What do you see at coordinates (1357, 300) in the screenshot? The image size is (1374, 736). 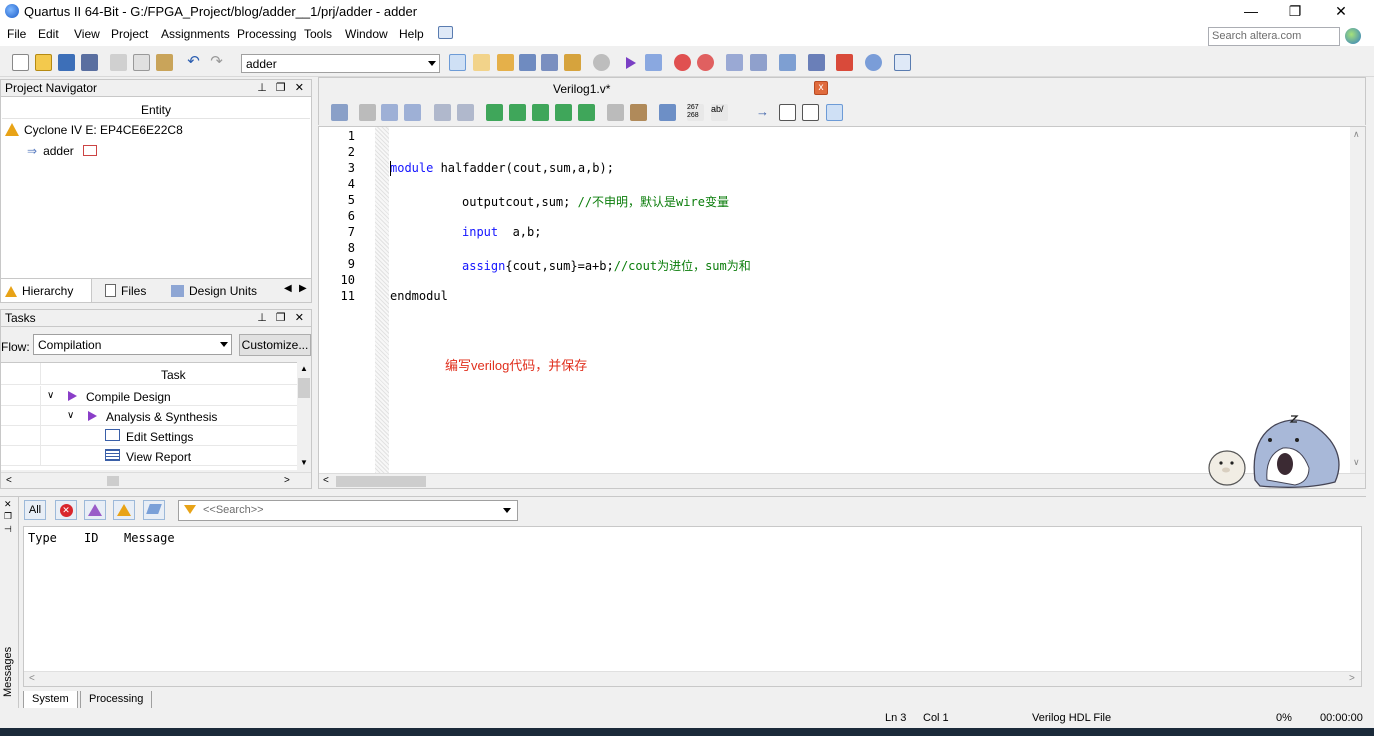 I see `editor-vertical-scrollbar: ∧ ∨` at bounding box center [1357, 300].